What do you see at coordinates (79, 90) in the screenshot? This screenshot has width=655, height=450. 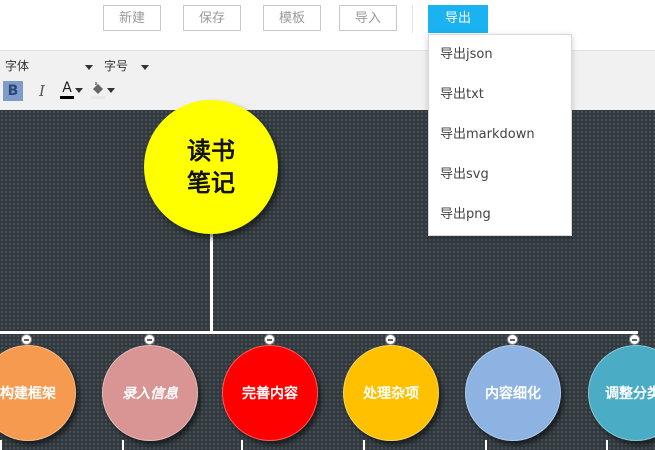 I see `font-color-chevron-down-icon` at bounding box center [79, 90].